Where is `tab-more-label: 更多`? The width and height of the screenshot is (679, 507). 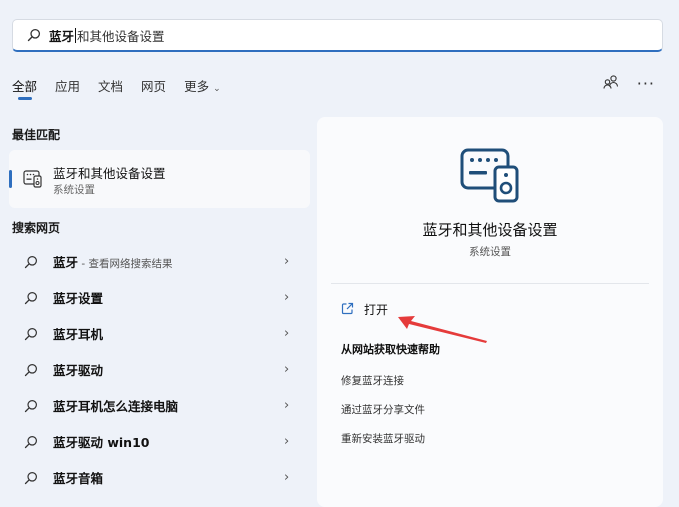 tab-more-label: 更多 is located at coordinates (197, 86).